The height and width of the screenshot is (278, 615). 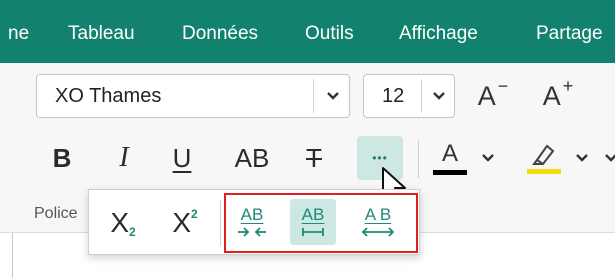 I want to click on highlight-color-dropdown, so click(x=582, y=158).